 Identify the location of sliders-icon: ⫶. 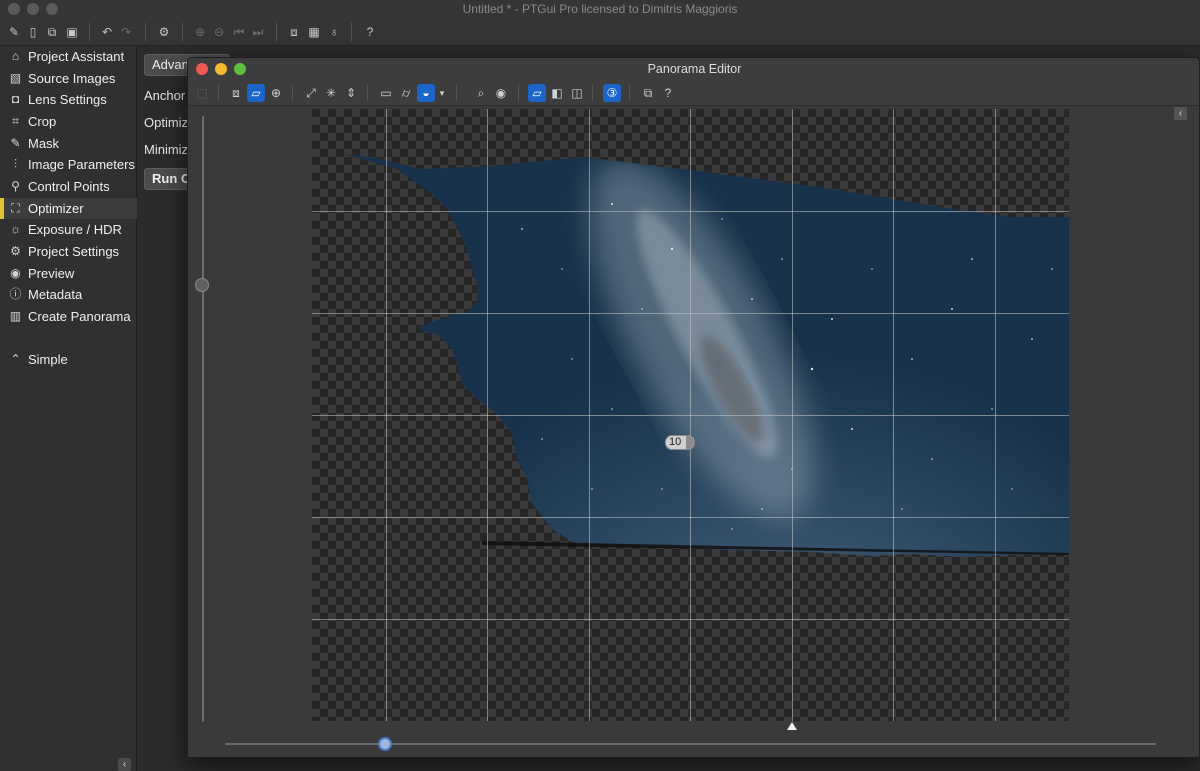
(15, 164).